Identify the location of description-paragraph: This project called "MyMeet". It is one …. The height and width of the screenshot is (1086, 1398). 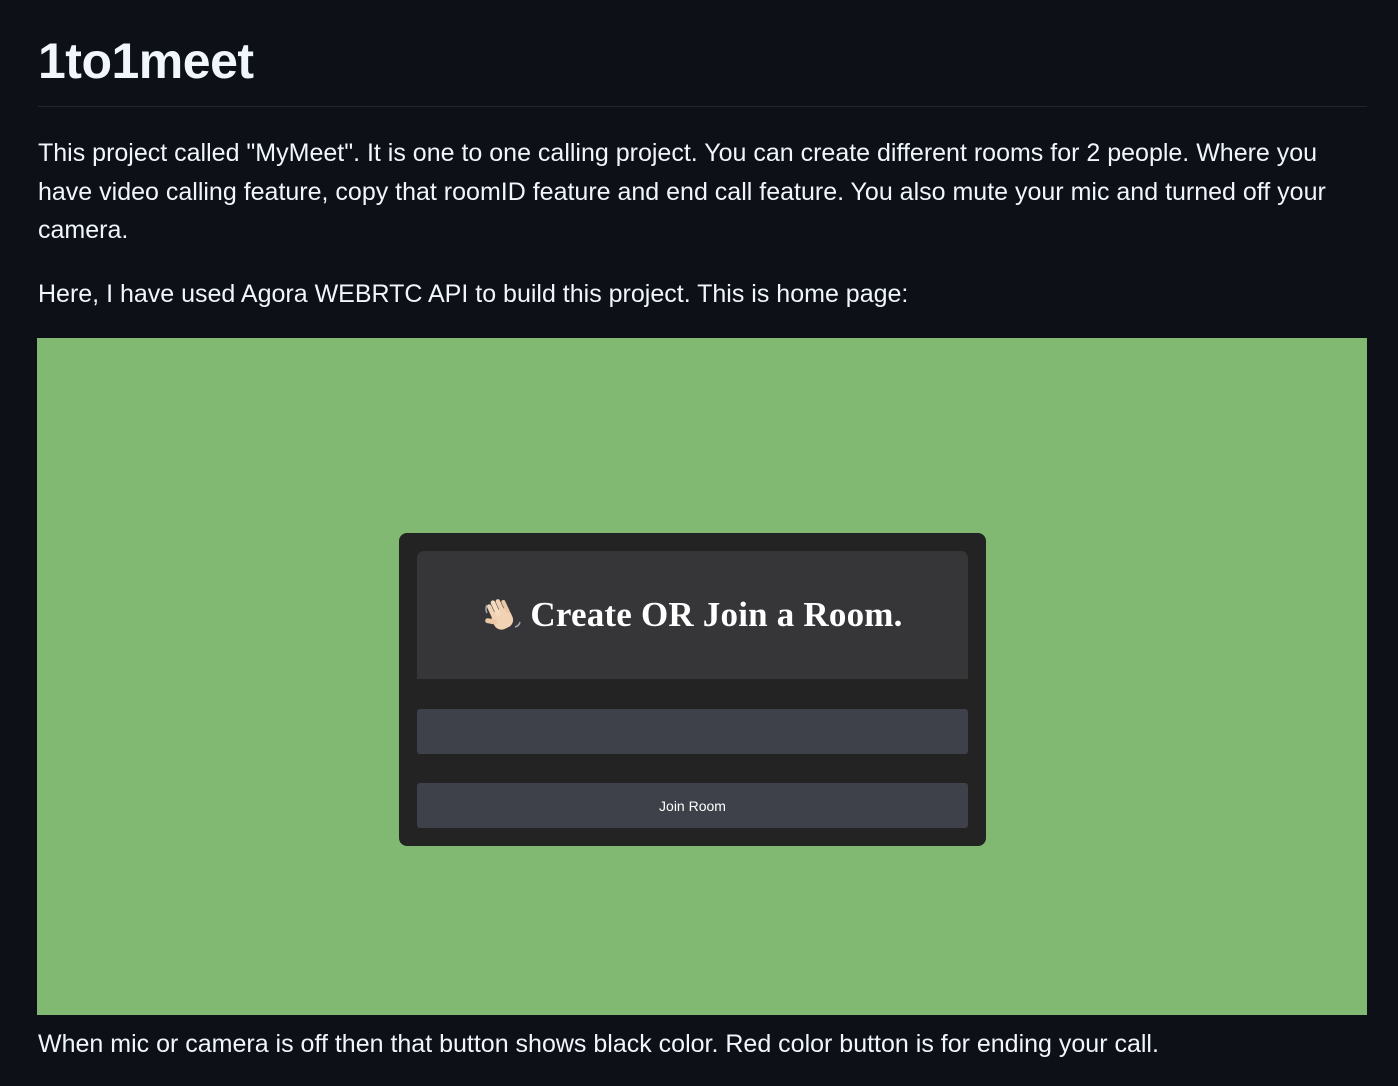
(682, 191).